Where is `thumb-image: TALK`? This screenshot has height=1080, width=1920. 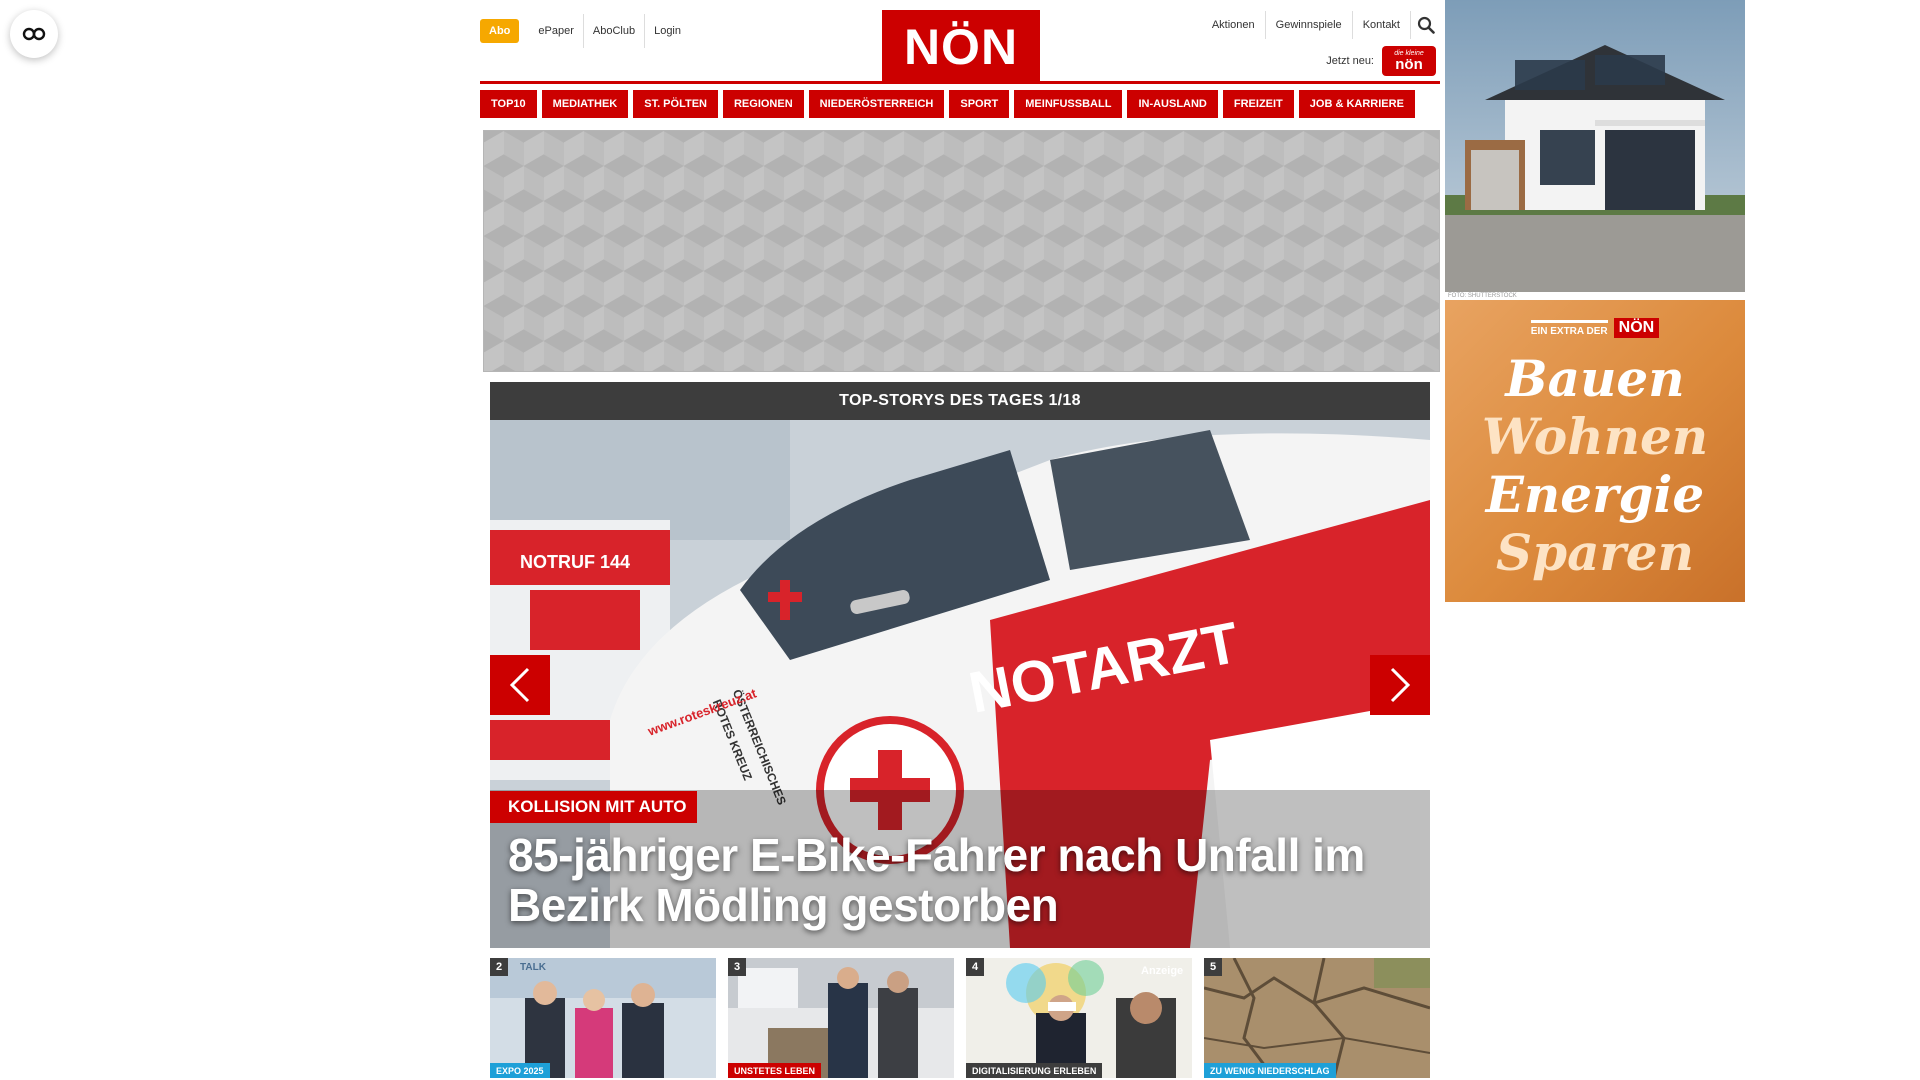 thumb-image: TALK is located at coordinates (603, 1018).